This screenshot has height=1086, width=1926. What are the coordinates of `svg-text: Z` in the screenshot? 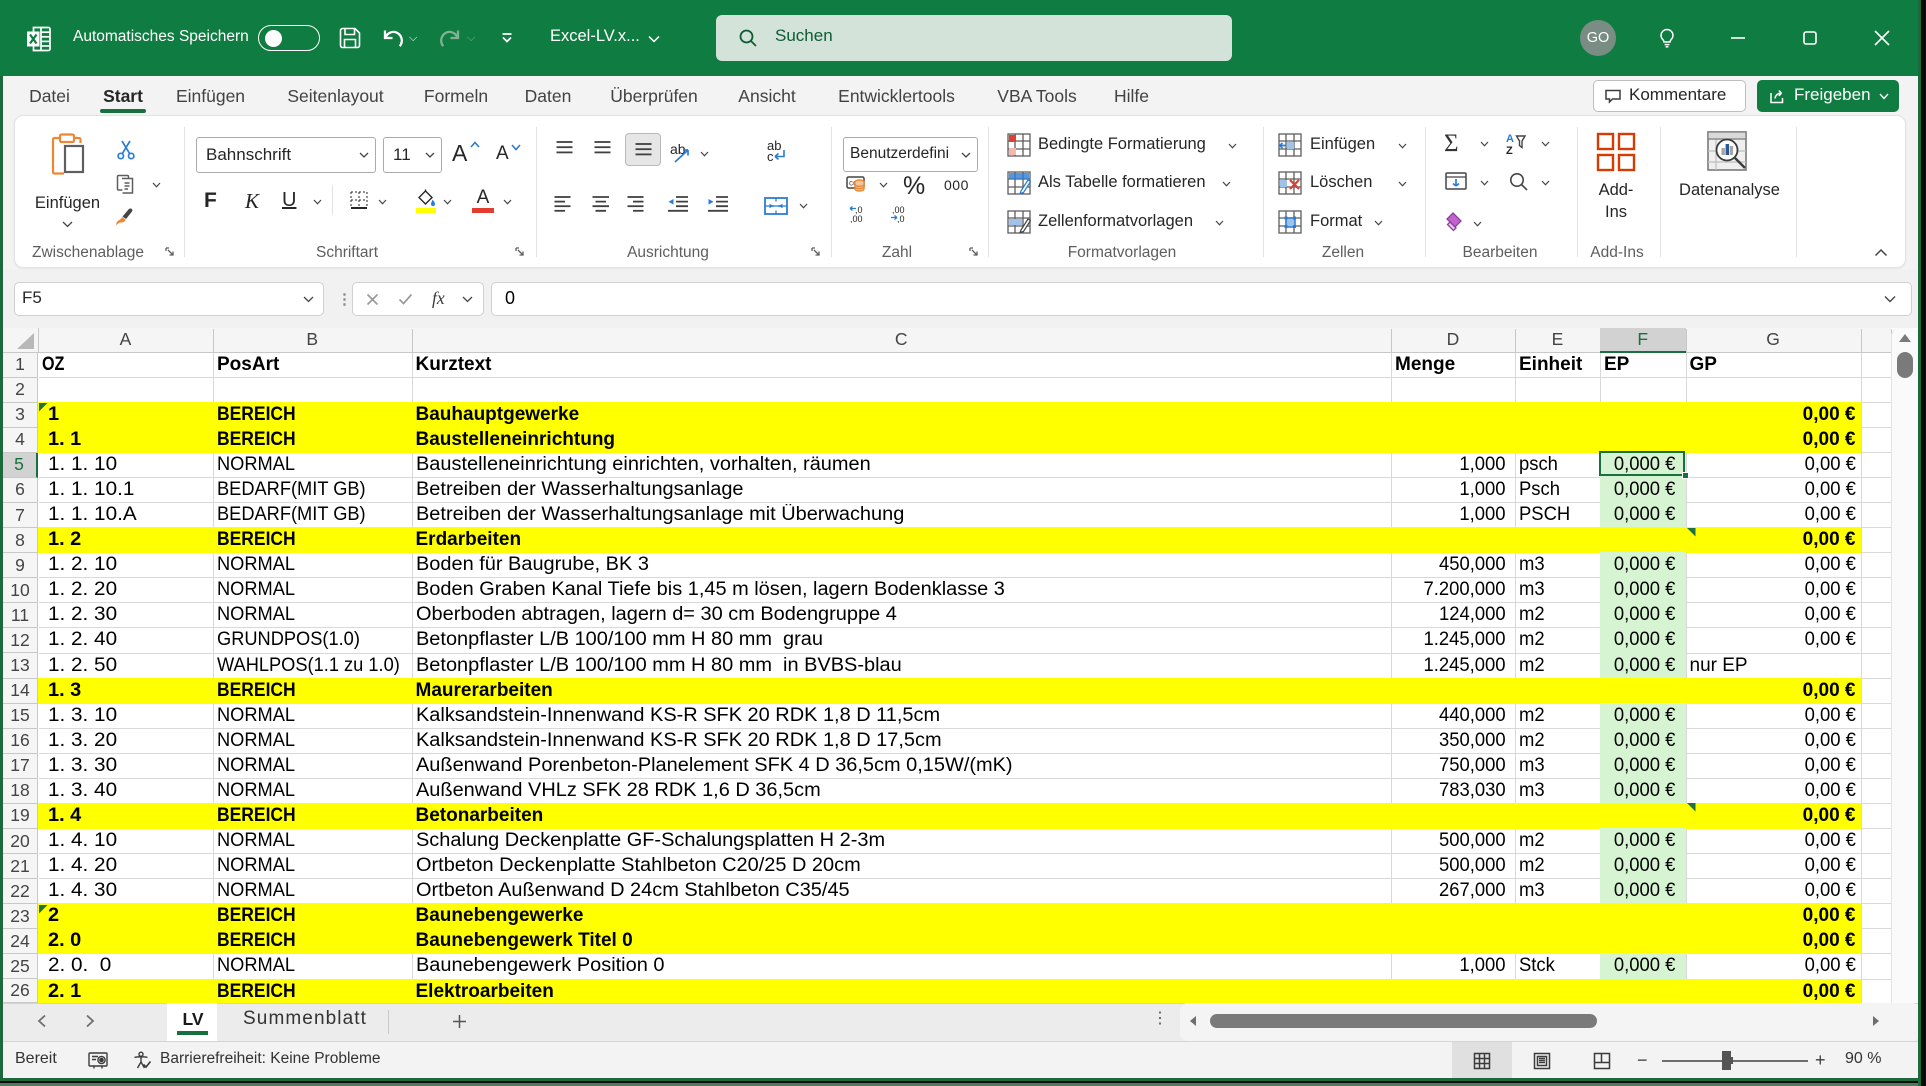 It's located at (1509, 150).